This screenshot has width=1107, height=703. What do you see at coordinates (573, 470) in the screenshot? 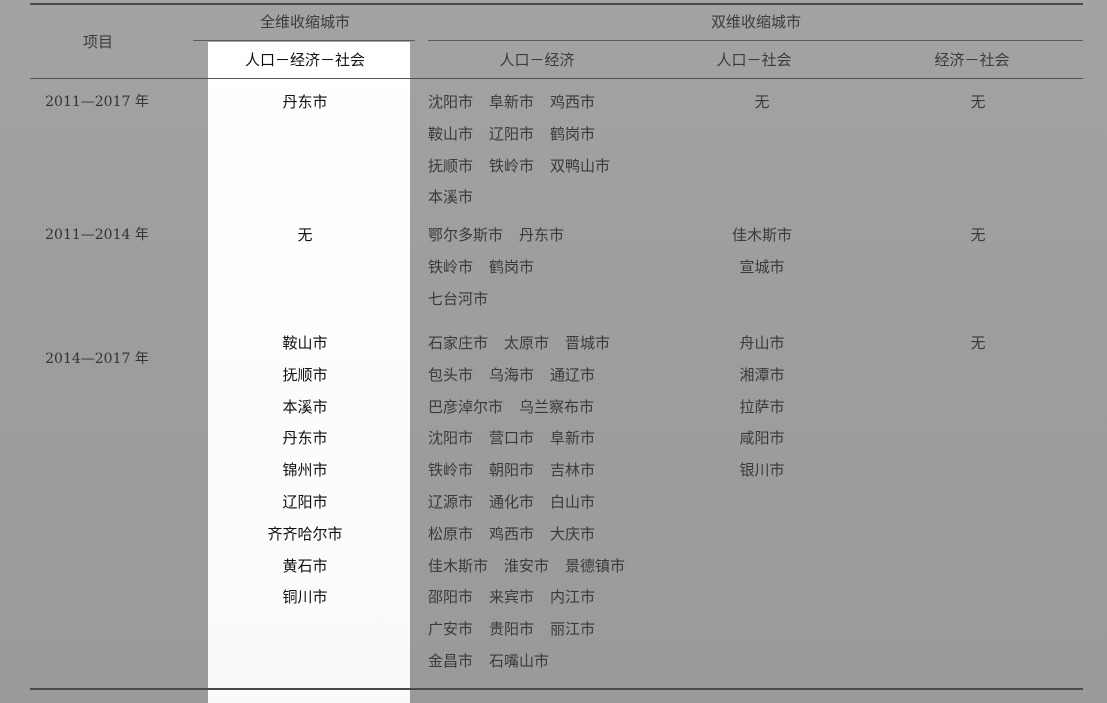
I see `city: 吉林市` at bounding box center [573, 470].